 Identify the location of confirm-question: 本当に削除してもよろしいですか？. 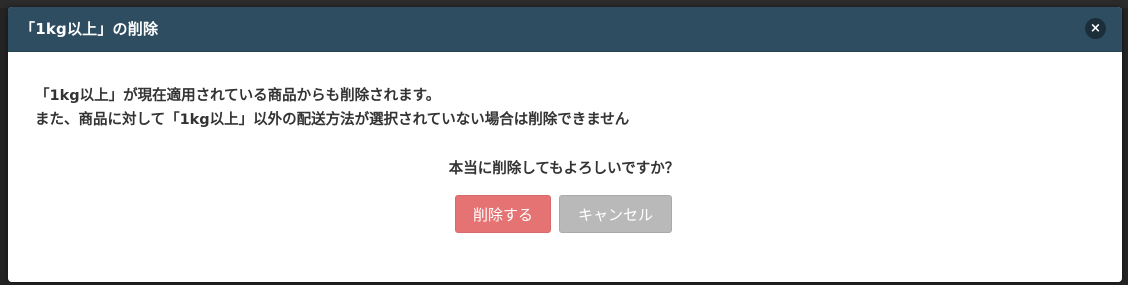
(564, 169).